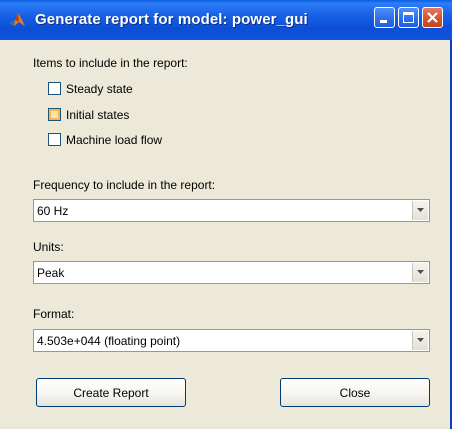 The width and height of the screenshot is (456, 429). What do you see at coordinates (54, 314) in the screenshot?
I see `format-label: Format:` at bounding box center [54, 314].